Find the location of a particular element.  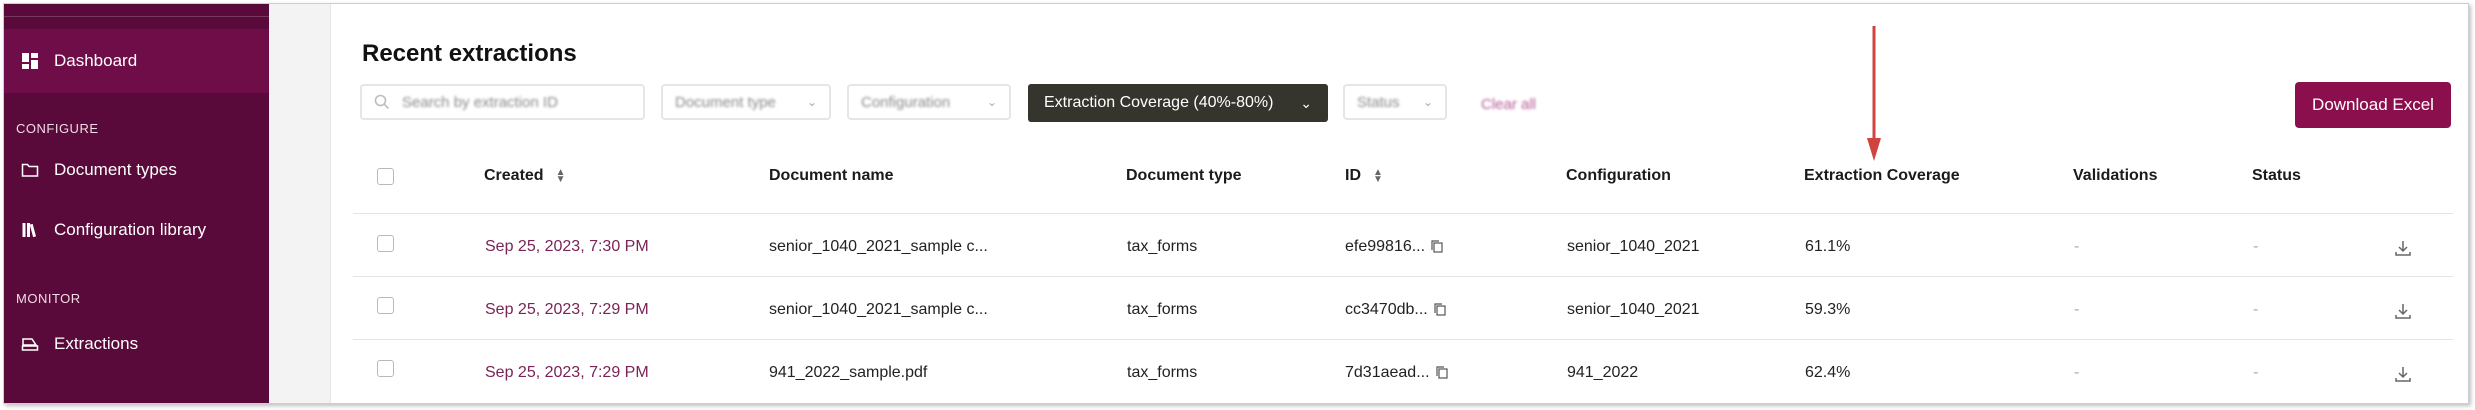

column-header-validations: Validations is located at coordinates (2115, 175).